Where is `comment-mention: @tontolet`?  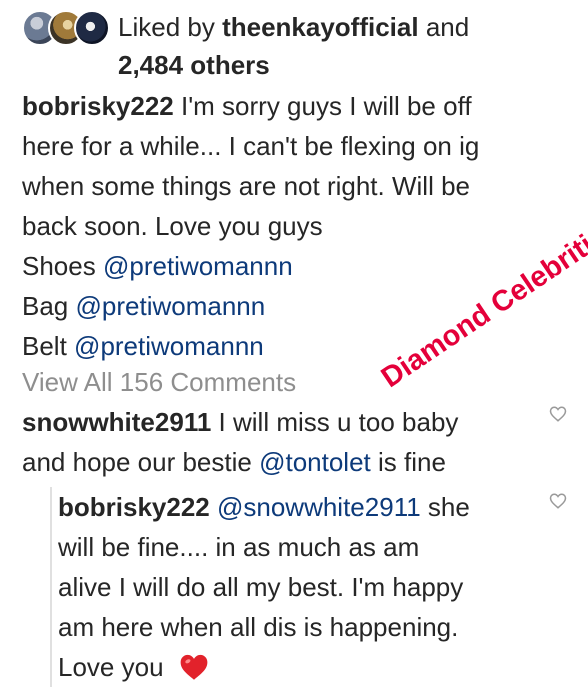
comment-mention: @tontolet is located at coordinates (315, 462).